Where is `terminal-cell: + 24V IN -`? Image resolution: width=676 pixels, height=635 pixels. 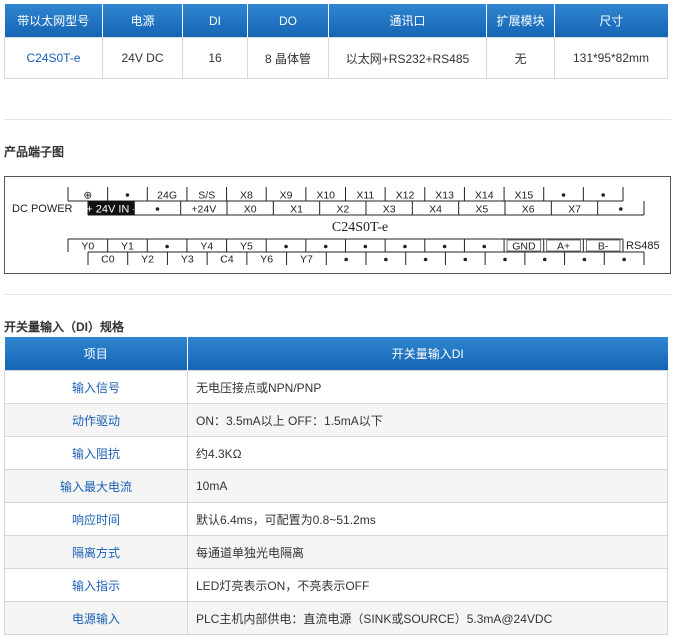 terminal-cell: + 24V IN - is located at coordinates (111, 208).